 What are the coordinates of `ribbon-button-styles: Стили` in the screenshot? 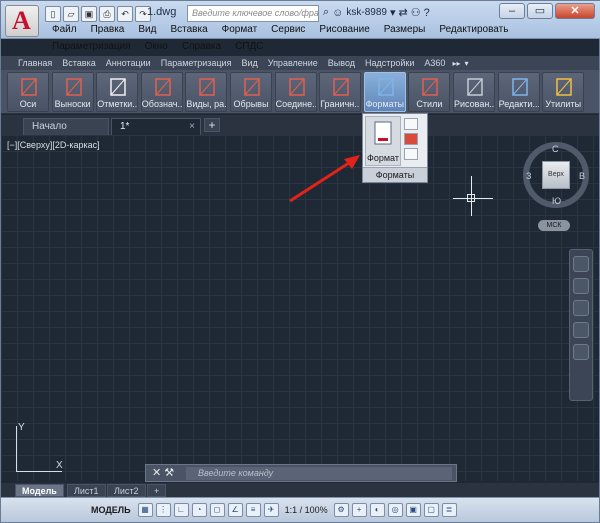 It's located at (429, 92).